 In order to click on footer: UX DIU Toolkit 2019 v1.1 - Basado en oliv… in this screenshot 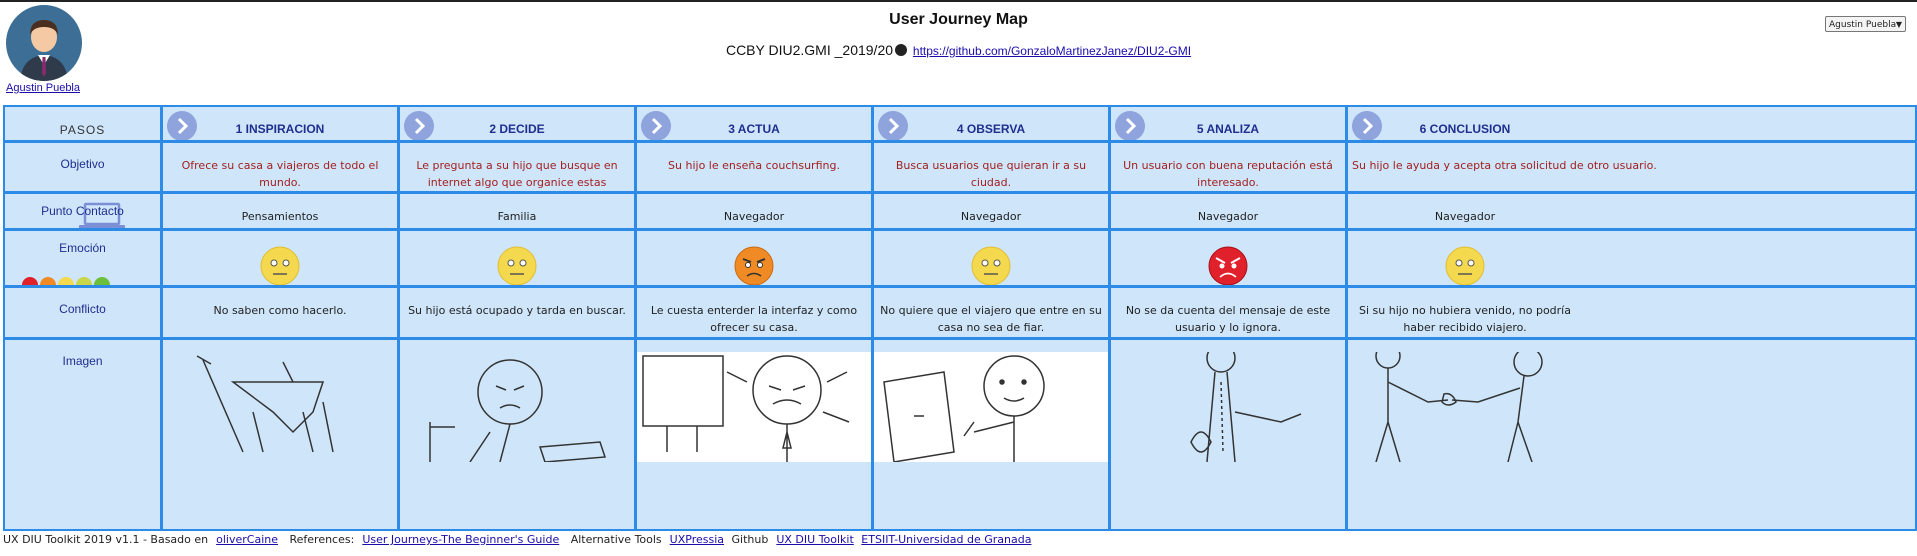, I will do `click(960, 539)`.